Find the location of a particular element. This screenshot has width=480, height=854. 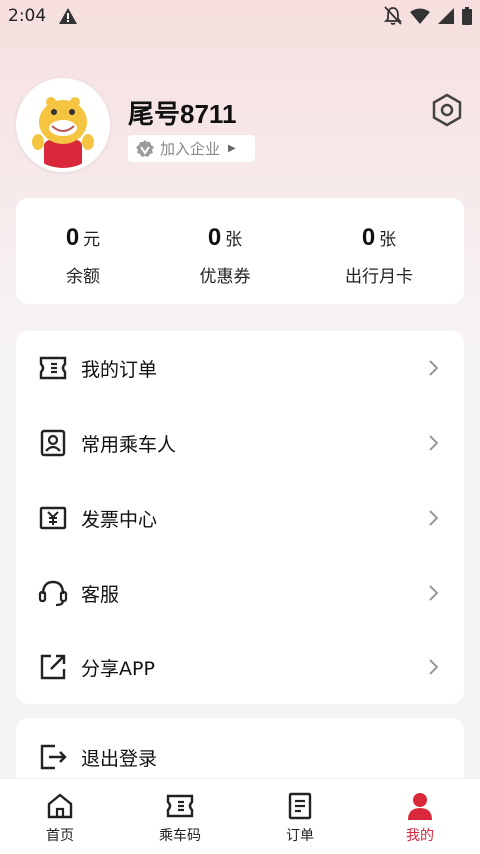

nav-item-home: 首页 is located at coordinates (60, 816).